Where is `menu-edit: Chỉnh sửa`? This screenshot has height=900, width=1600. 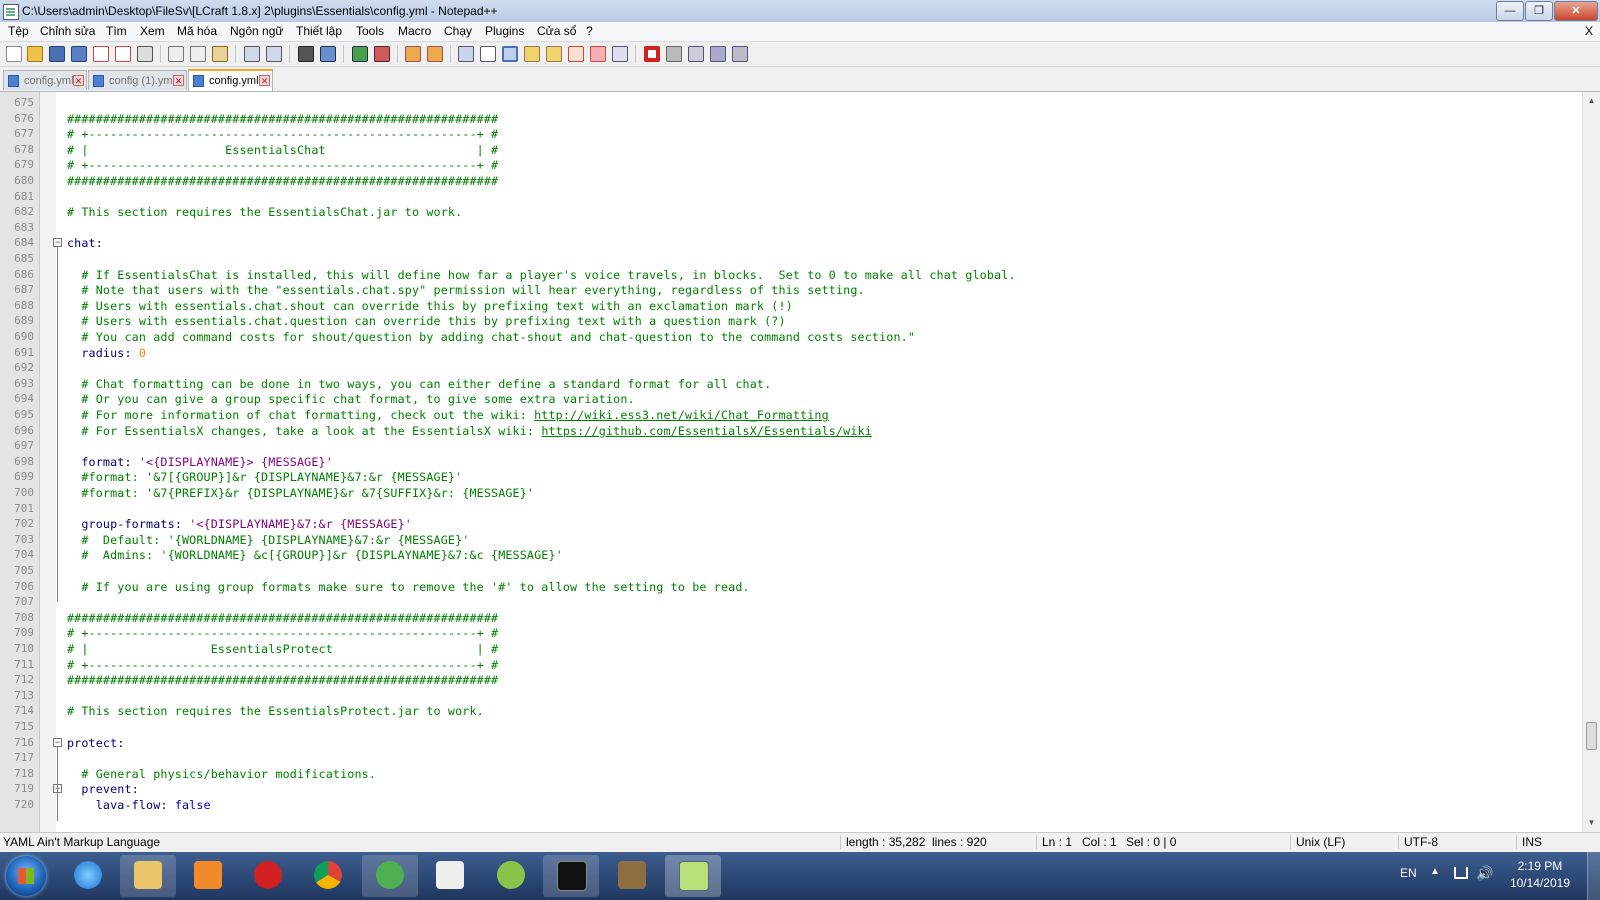
menu-edit: Chỉnh sửa is located at coordinates (67, 31).